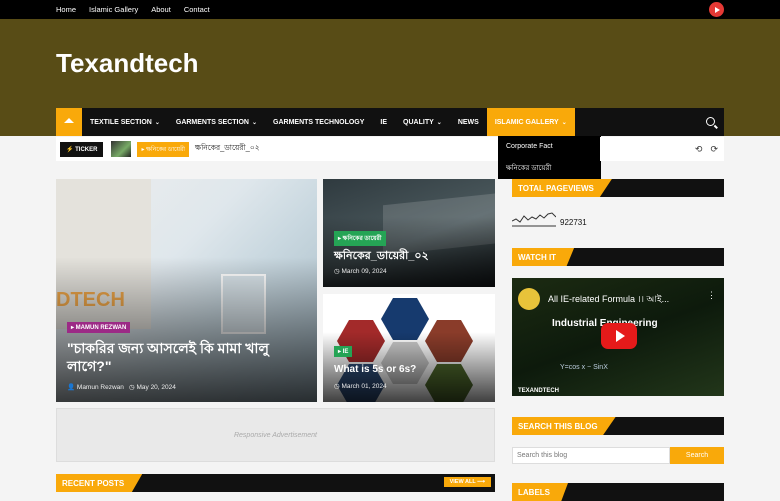 This screenshot has height=501, width=780. Describe the element at coordinates (591, 455) in the screenshot. I see `search-input: Search this blog` at that location.